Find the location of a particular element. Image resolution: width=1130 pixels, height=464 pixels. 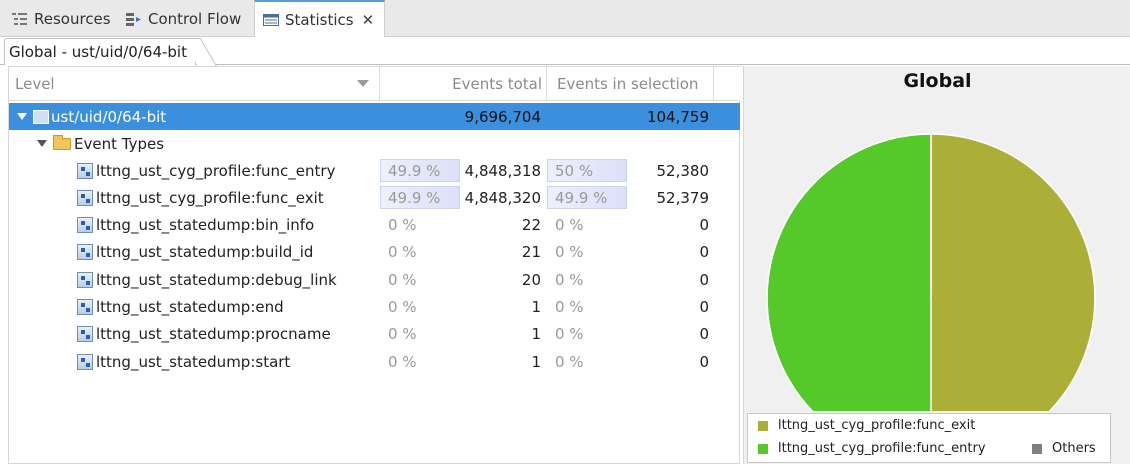

legend-label: lttng_ust_cyg_profile:func_entry is located at coordinates (882, 448).